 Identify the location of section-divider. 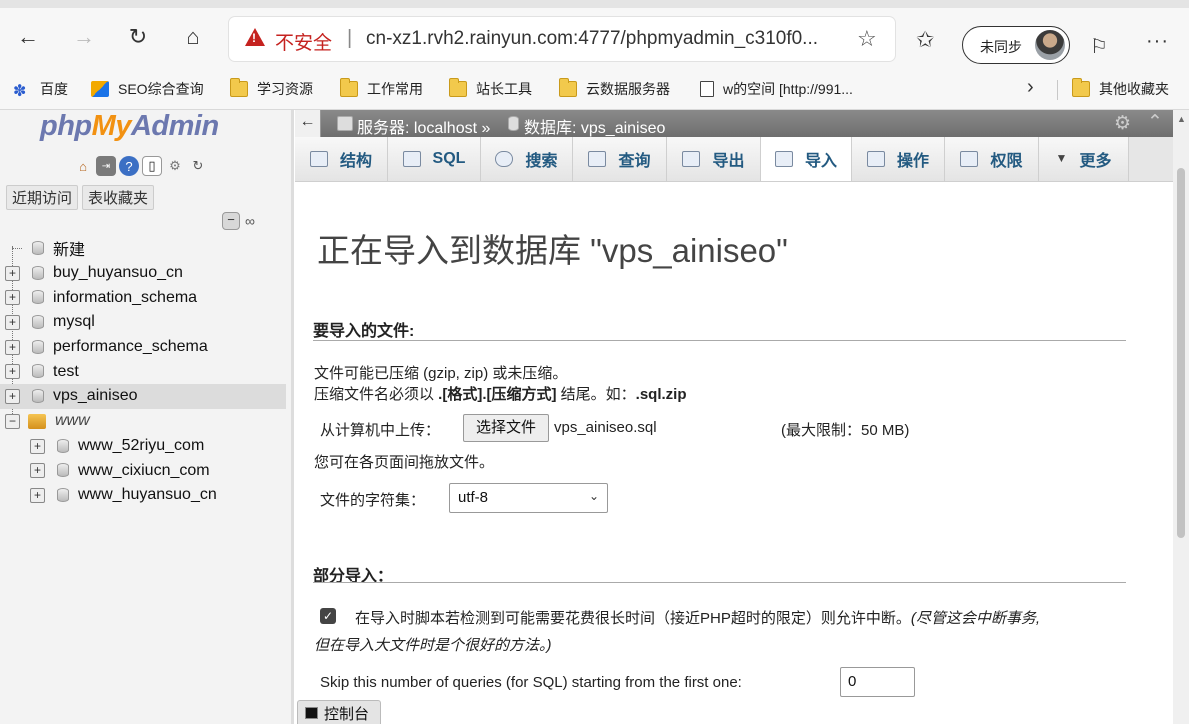
(719, 582).